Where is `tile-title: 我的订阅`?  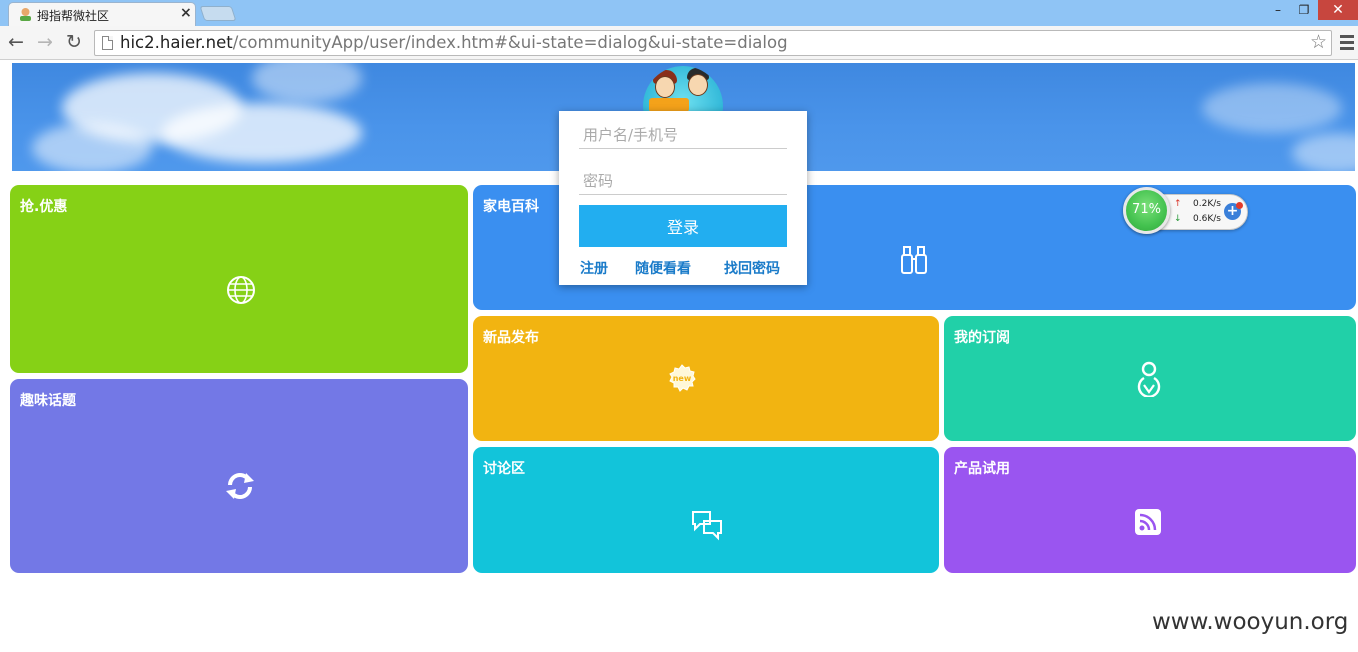 tile-title: 我的订阅 is located at coordinates (982, 338).